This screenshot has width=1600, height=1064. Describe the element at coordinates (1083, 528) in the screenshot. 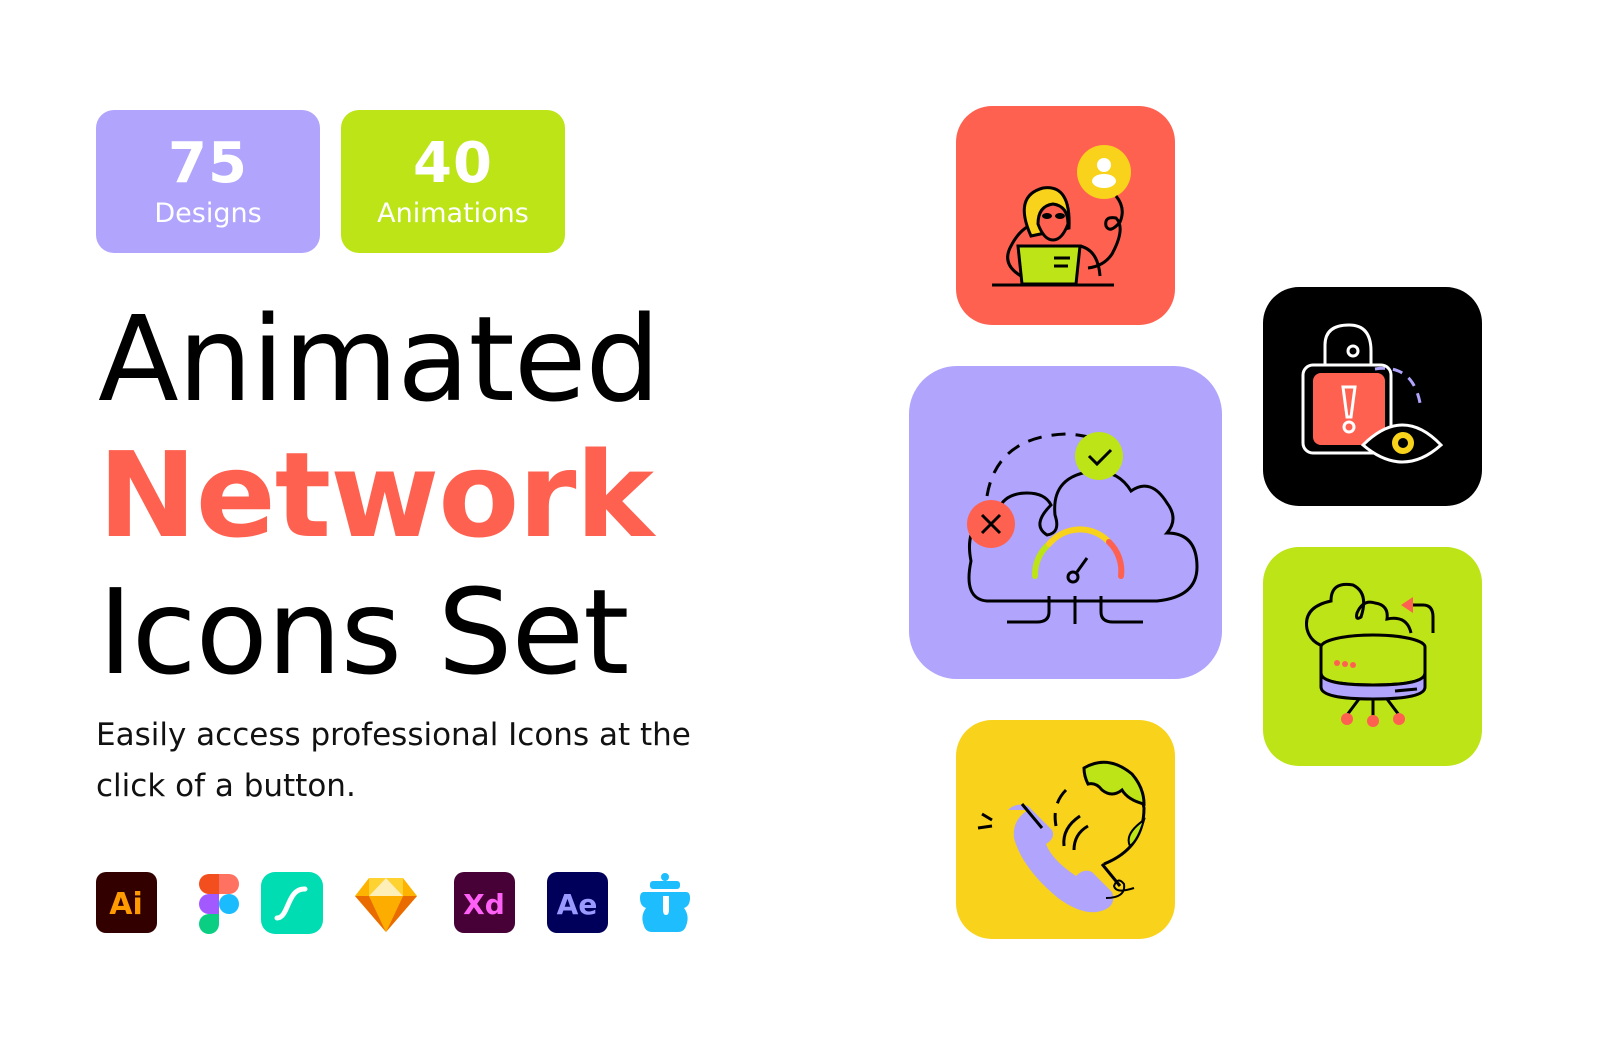

I see `cloud-speed-icon` at that location.